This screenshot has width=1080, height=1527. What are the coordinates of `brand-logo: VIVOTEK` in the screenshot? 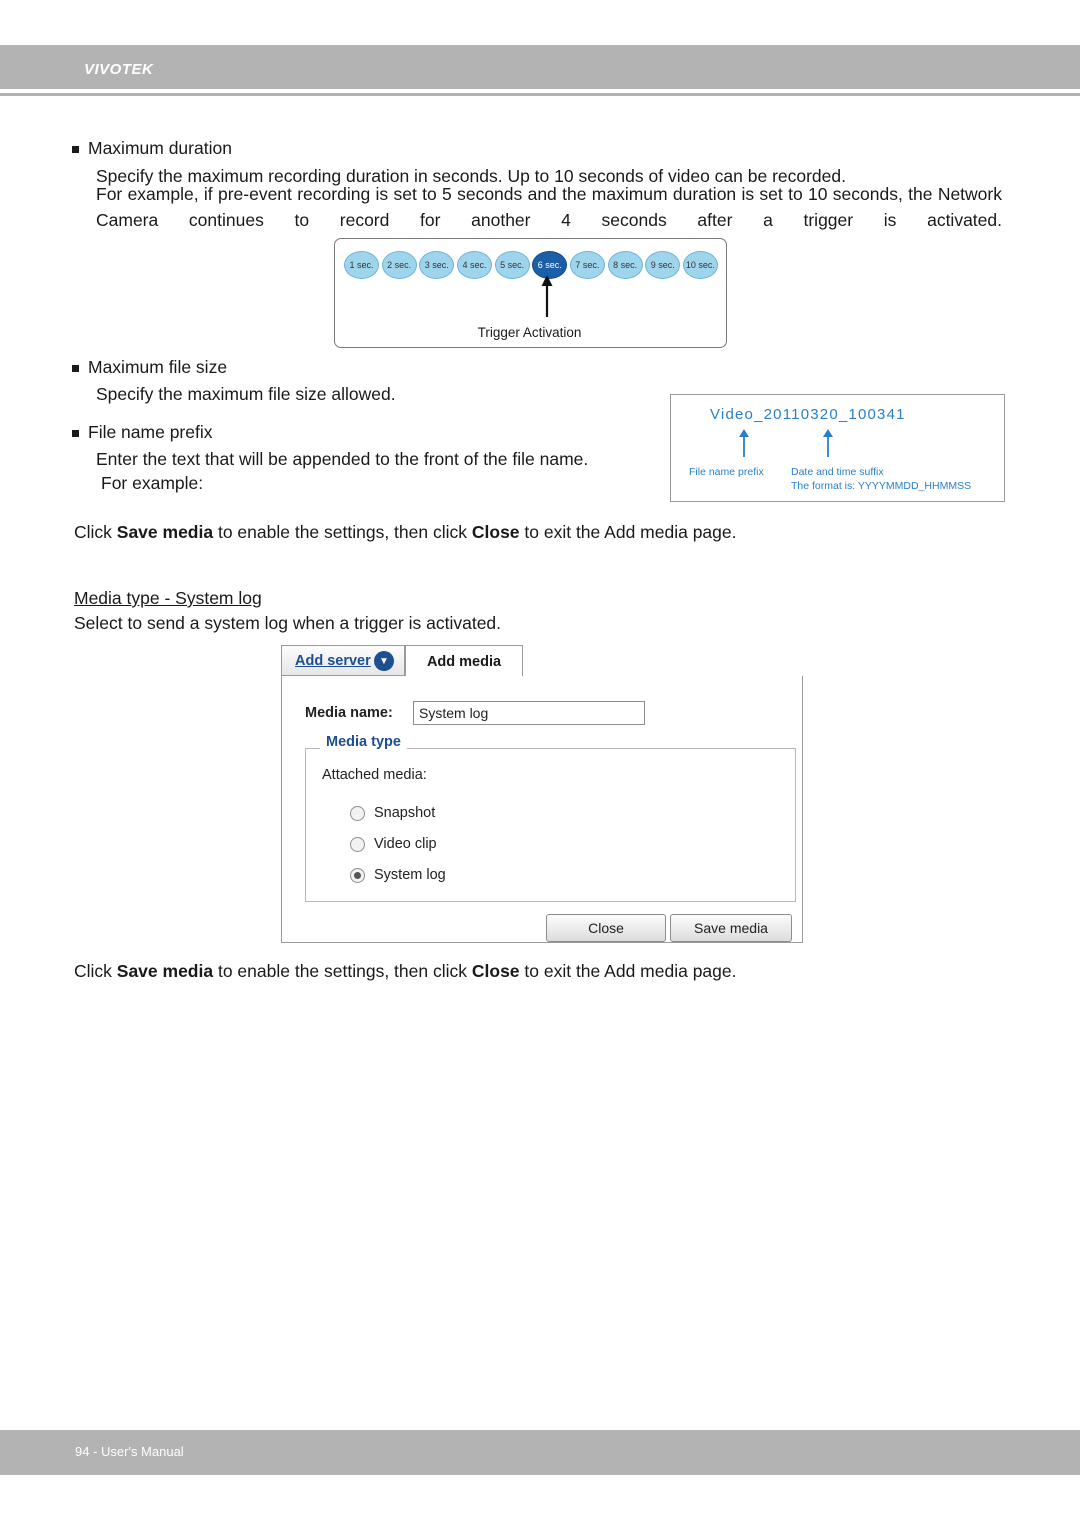 It's located at (119, 69).